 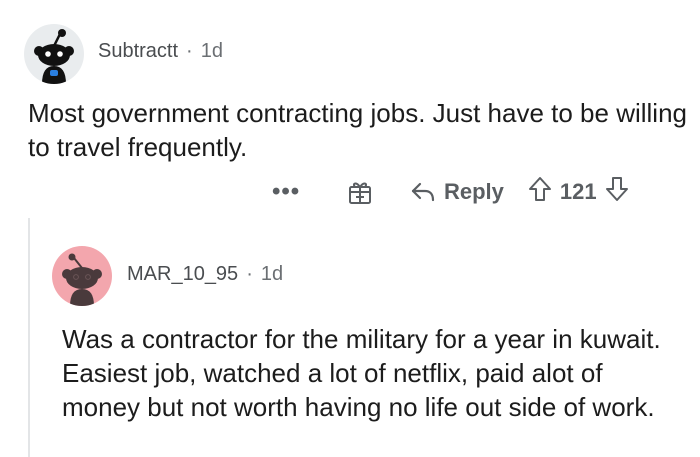 I want to click on comment-author-name: Subtractt, so click(x=138, y=51).